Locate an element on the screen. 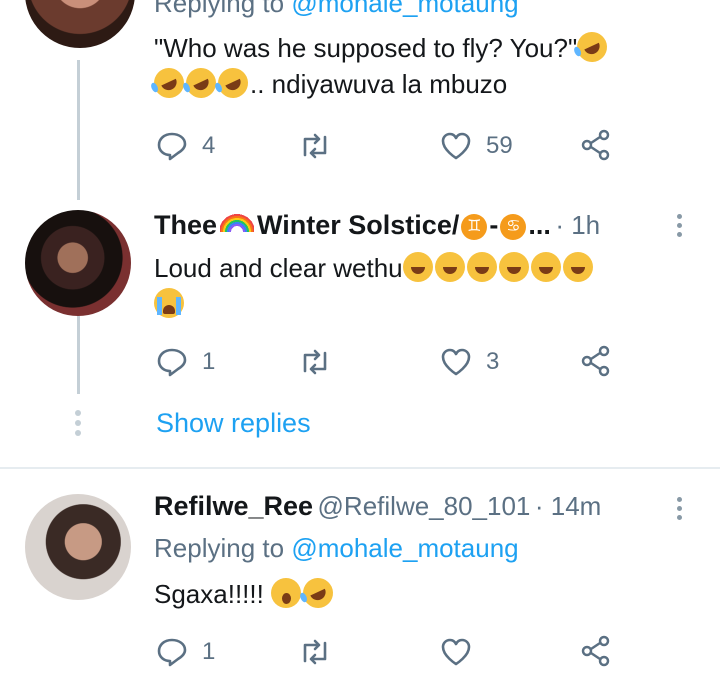 This screenshot has height=679, width=720. show-replies-link: Show replies is located at coordinates (233, 423).